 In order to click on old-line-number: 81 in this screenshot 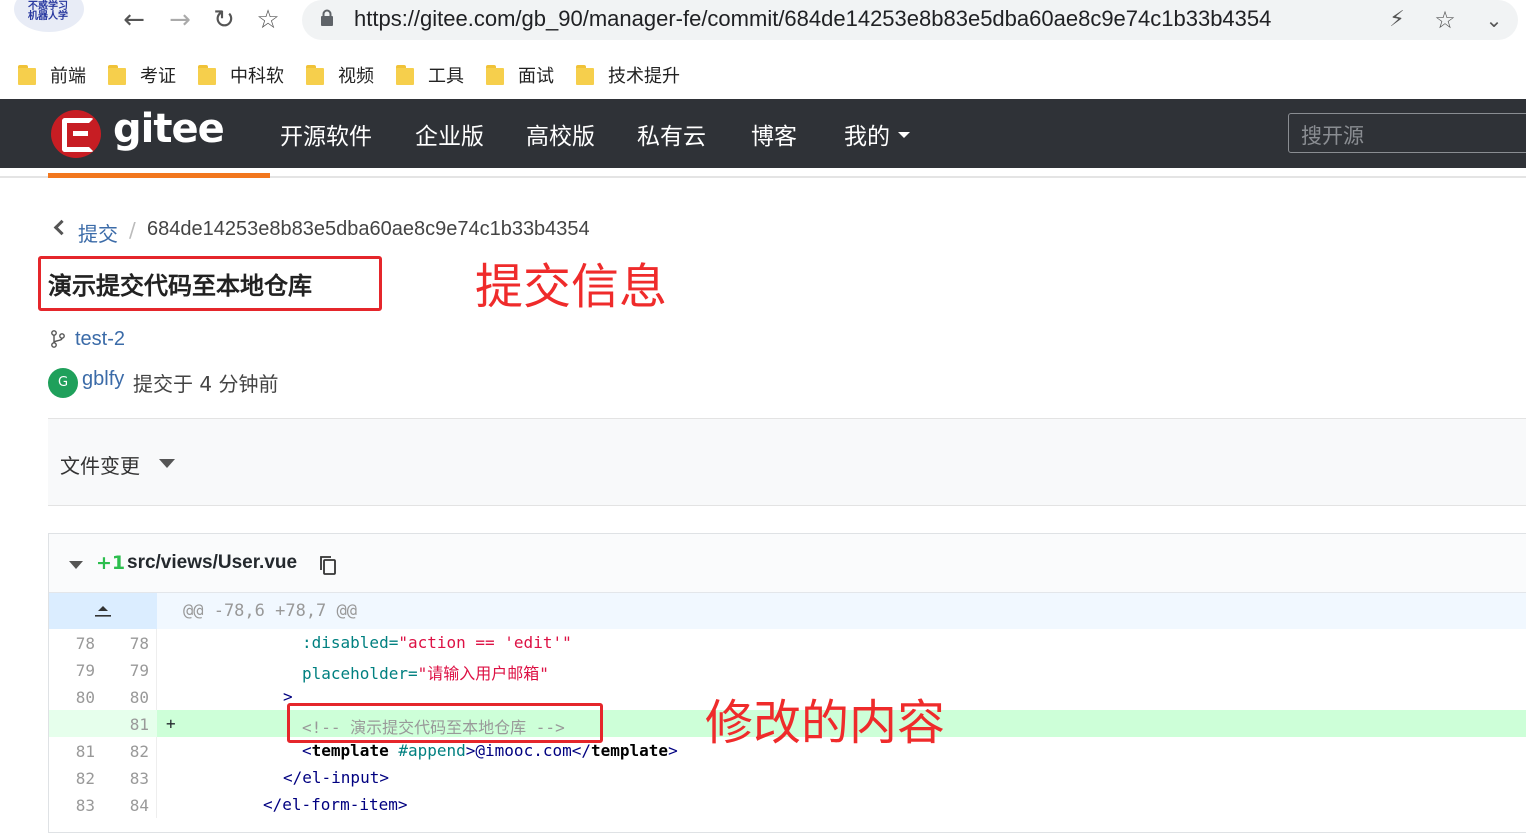, I will do `click(75, 751)`.